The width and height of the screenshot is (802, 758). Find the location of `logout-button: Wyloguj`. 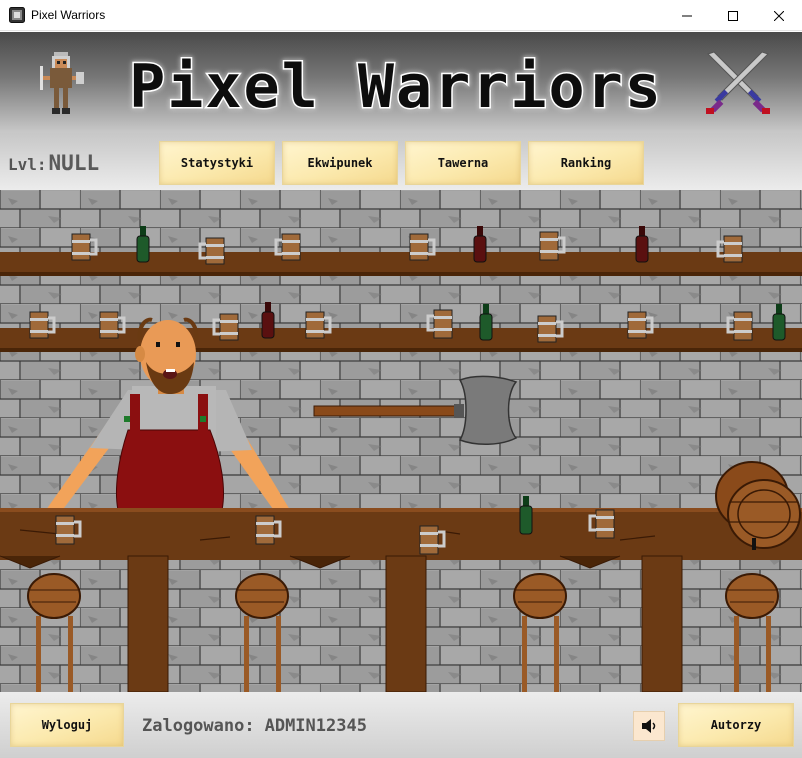

logout-button: Wyloguj is located at coordinates (67, 725).